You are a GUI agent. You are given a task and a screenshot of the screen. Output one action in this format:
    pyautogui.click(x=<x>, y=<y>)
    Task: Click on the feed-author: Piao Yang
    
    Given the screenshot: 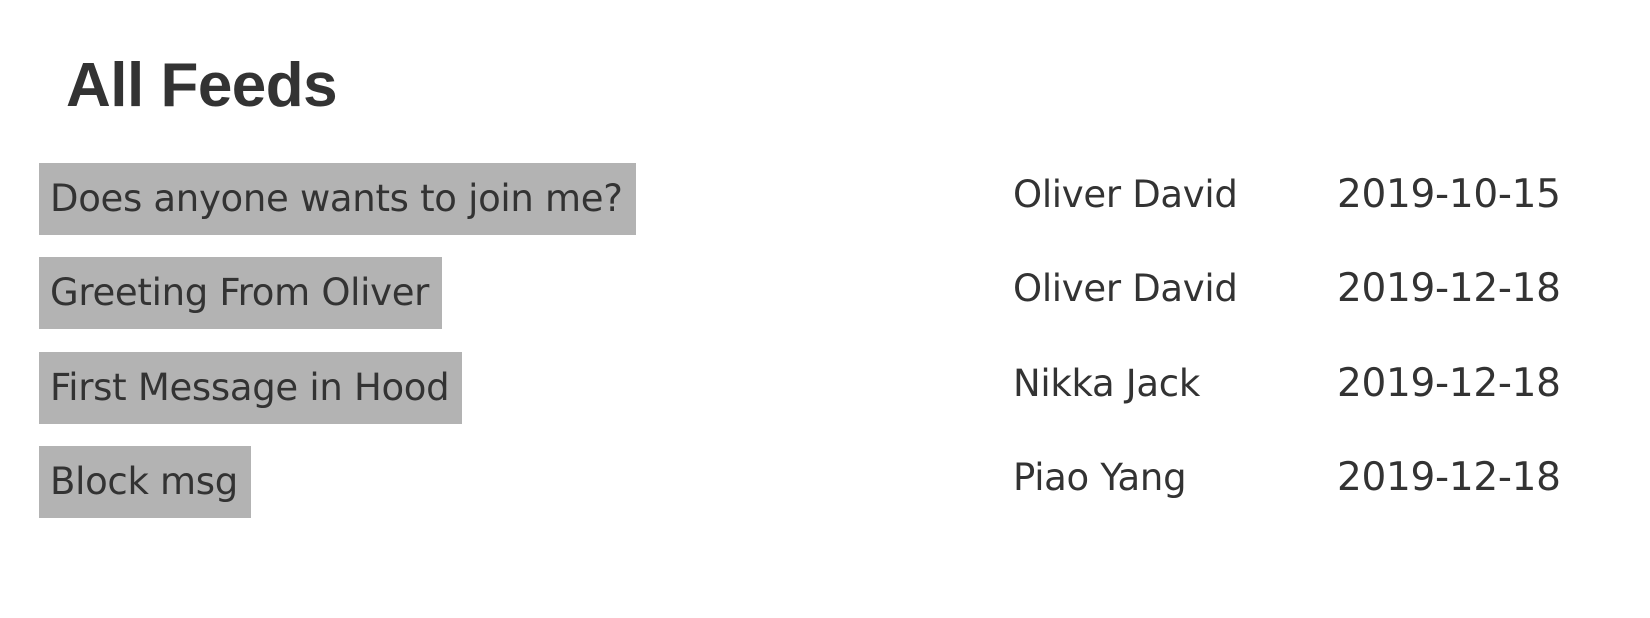 What is the action you would take?
    pyautogui.click(x=1100, y=477)
    